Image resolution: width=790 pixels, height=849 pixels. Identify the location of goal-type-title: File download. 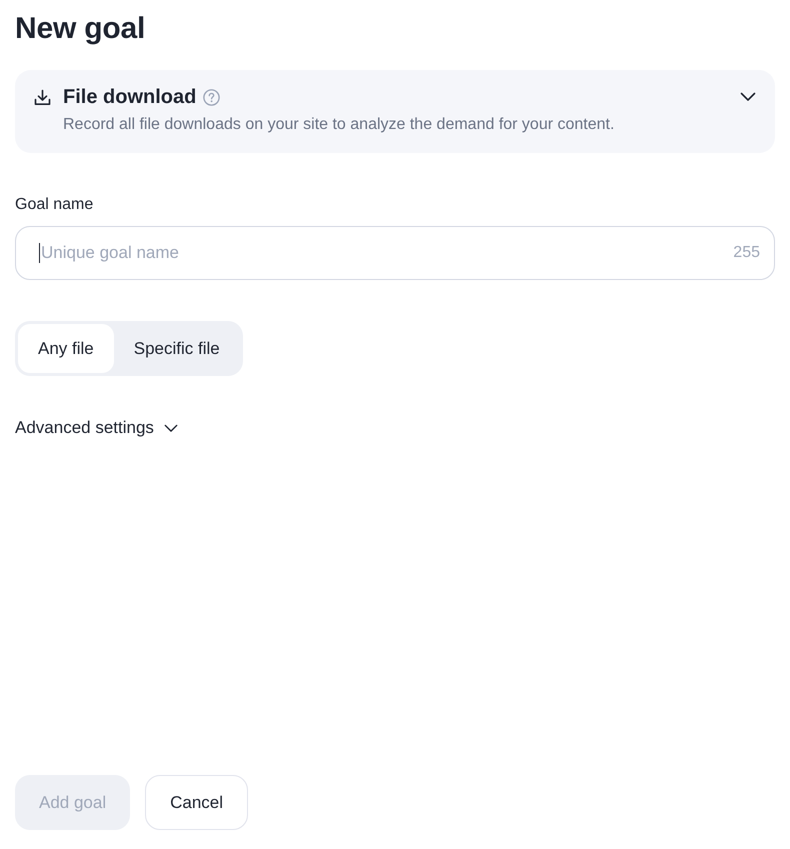
(129, 97).